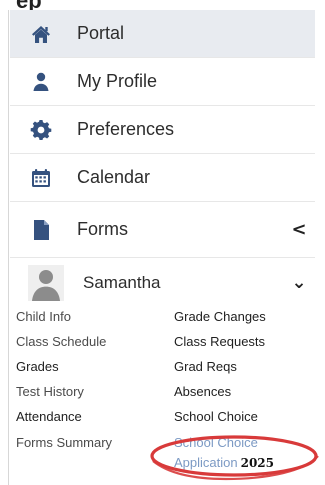 The width and height of the screenshot is (325, 485). What do you see at coordinates (162, 283) in the screenshot?
I see `sidebar-item-student: Samantha ⌄` at bounding box center [162, 283].